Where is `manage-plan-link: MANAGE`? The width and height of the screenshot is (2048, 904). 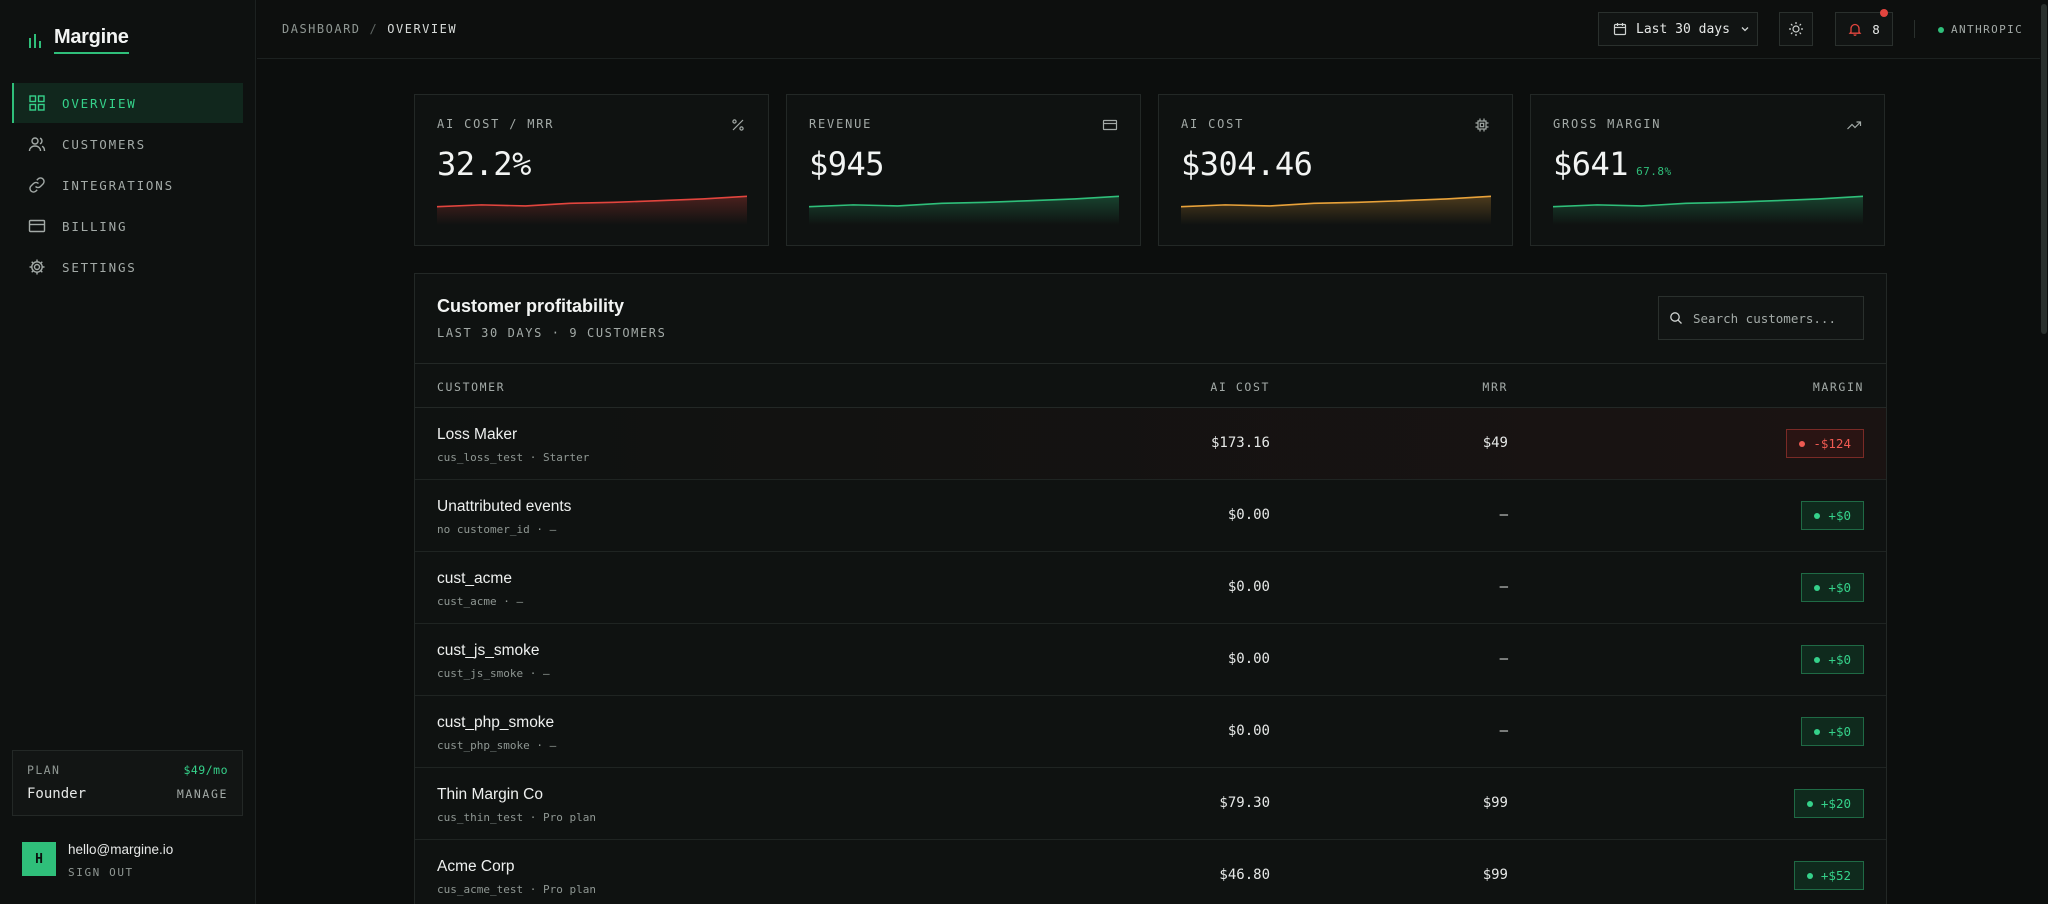 manage-plan-link: MANAGE is located at coordinates (202, 794).